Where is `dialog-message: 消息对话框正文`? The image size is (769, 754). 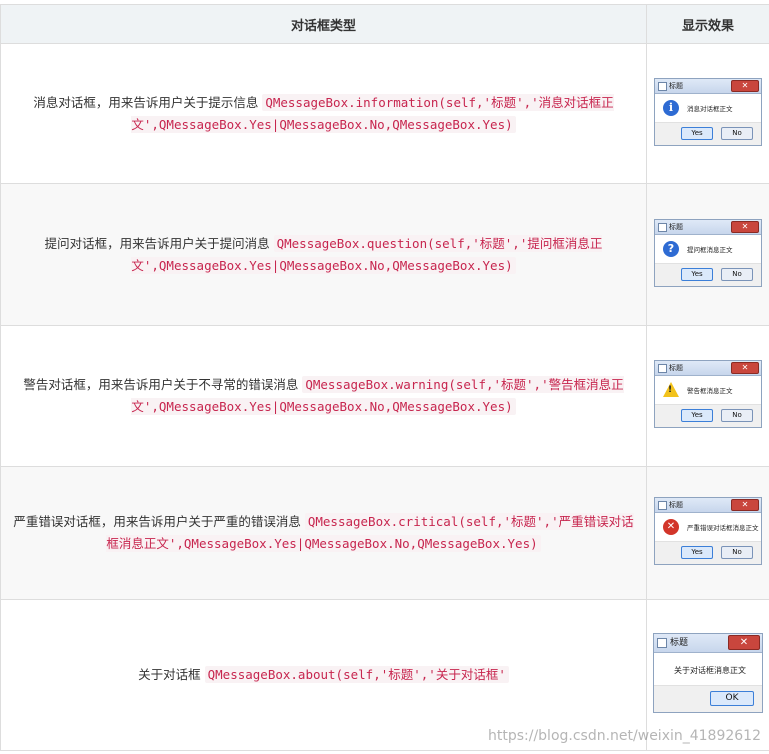 dialog-message: 消息对话框正文 is located at coordinates (710, 108).